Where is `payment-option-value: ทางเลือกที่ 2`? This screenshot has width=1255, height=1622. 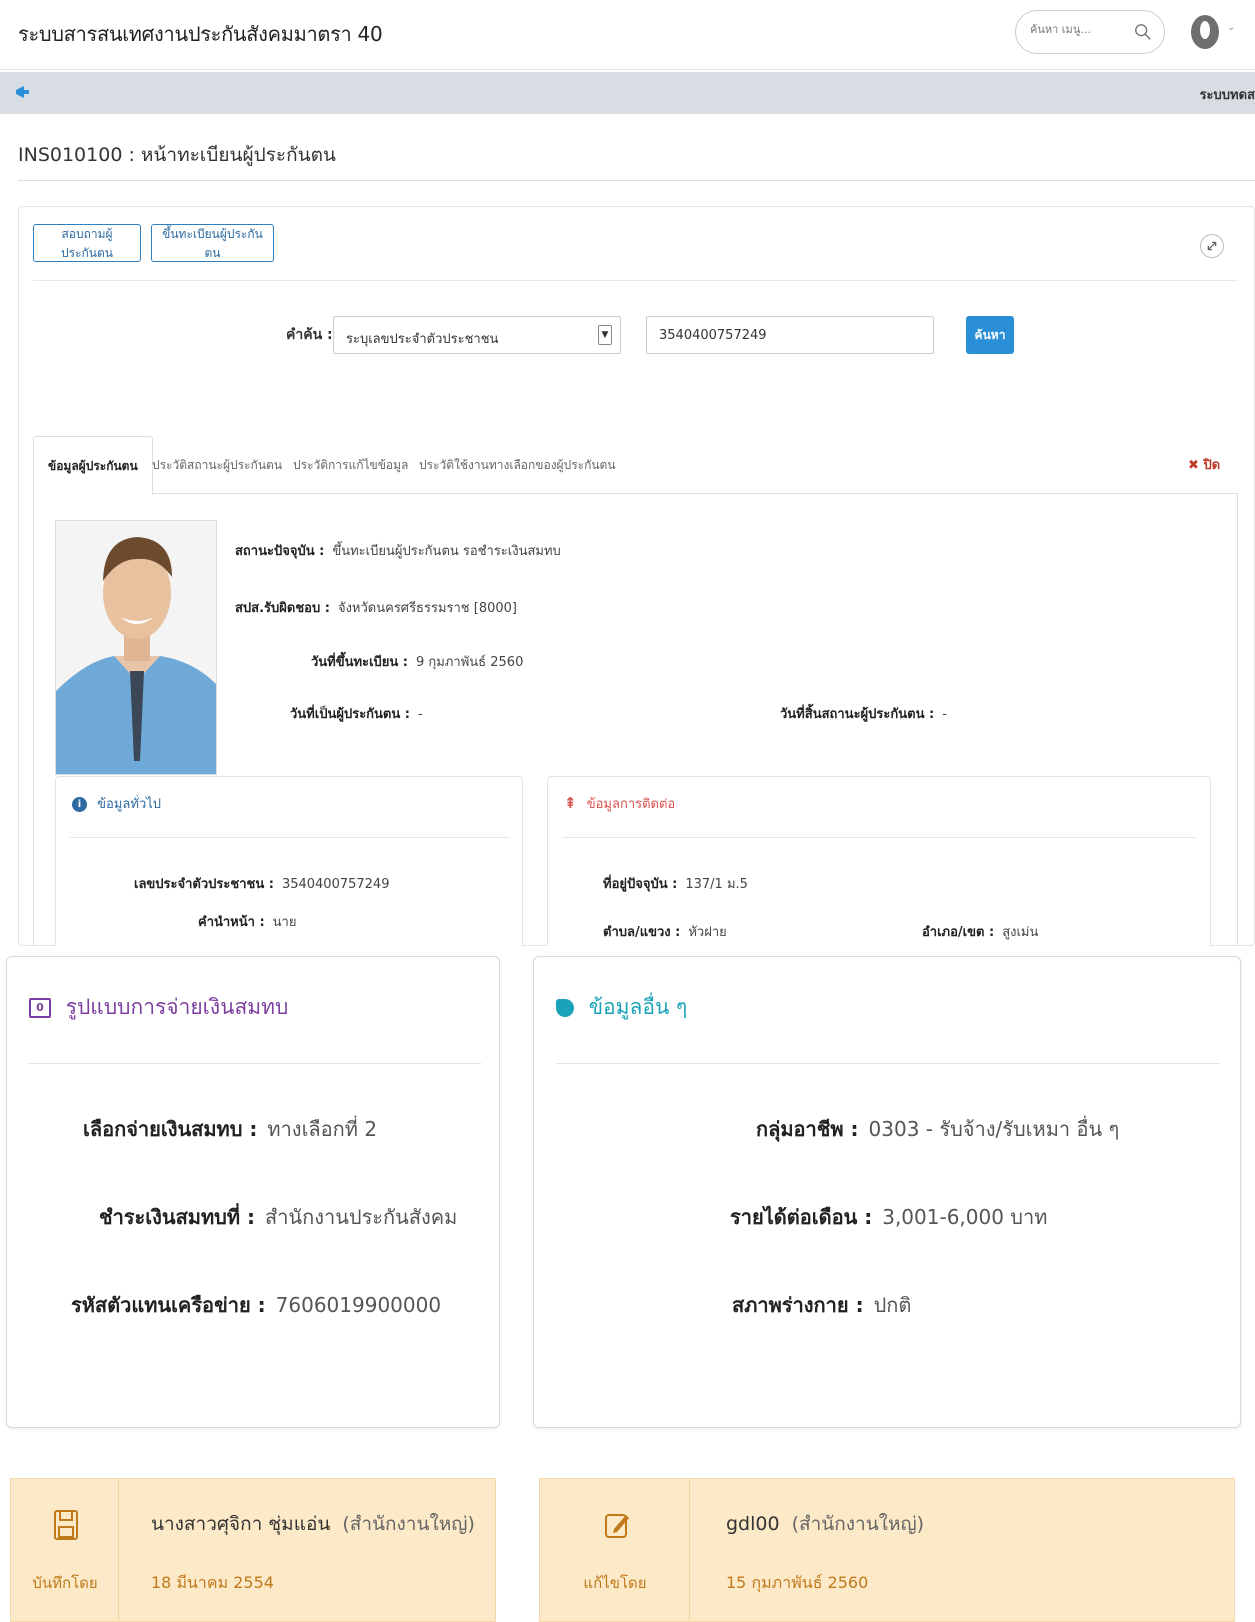
payment-option-value: ทางเลือกที่ 2 is located at coordinates (322, 1129).